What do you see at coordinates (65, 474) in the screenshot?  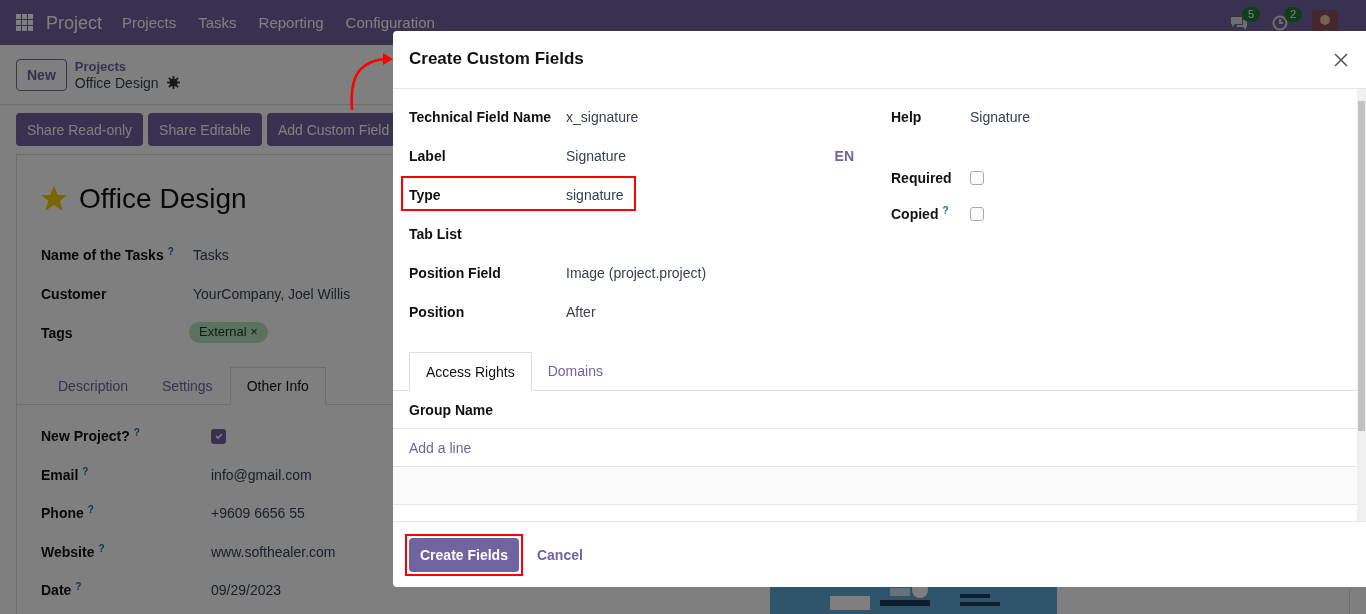 I see `field-label: Email $^{?}$` at bounding box center [65, 474].